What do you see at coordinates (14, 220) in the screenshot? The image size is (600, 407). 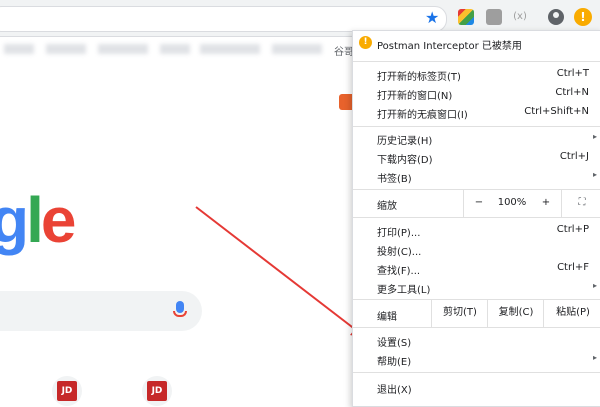 I see `logo-letter-g: g` at bounding box center [14, 220].